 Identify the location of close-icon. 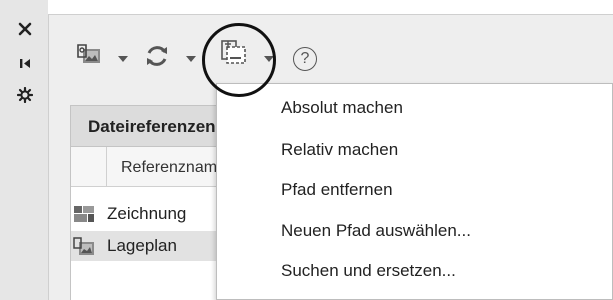
(25, 29).